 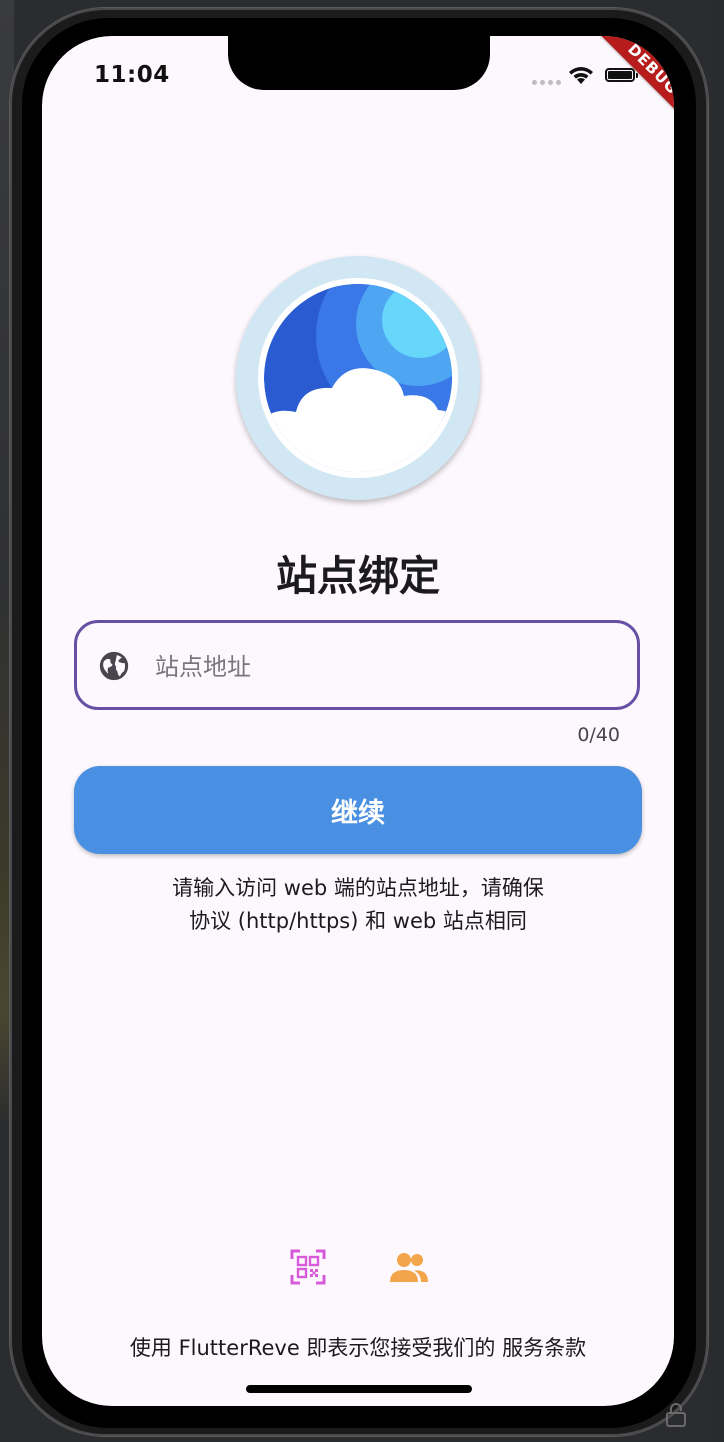 What do you see at coordinates (358, 921) in the screenshot?
I see `hint-line-2: 协议 (http/https) 和 web 站点相同` at bounding box center [358, 921].